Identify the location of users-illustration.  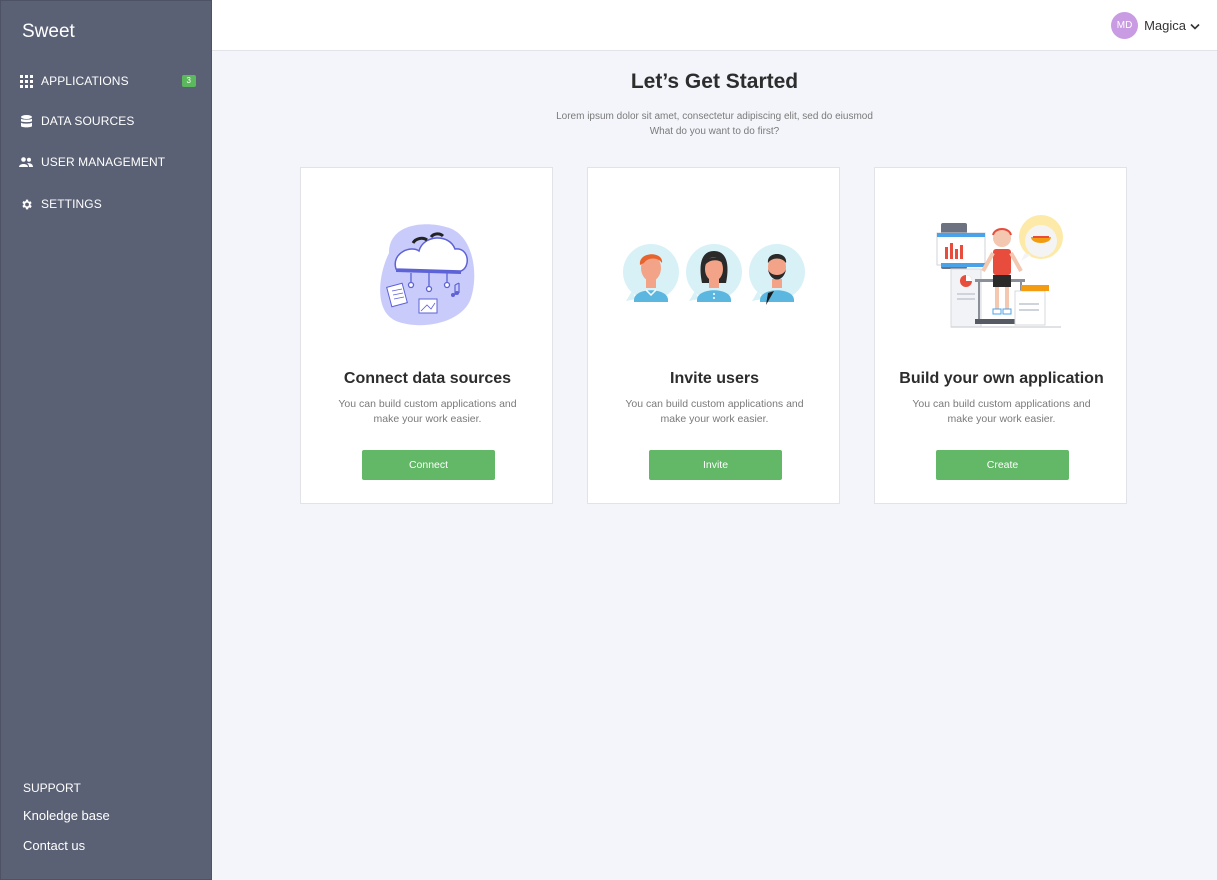
(714, 273).